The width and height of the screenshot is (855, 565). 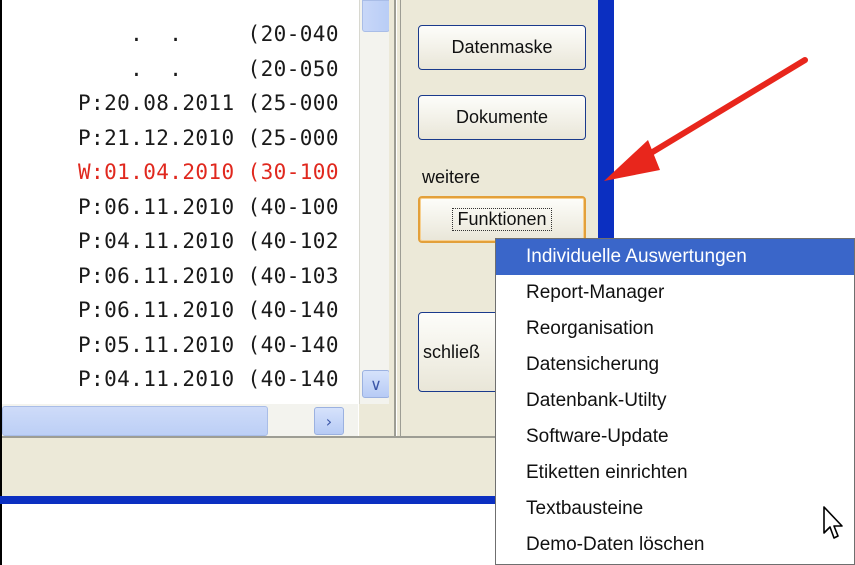 What do you see at coordinates (675, 437) in the screenshot?
I see `menu-item: Software-Update` at bounding box center [675, 437].